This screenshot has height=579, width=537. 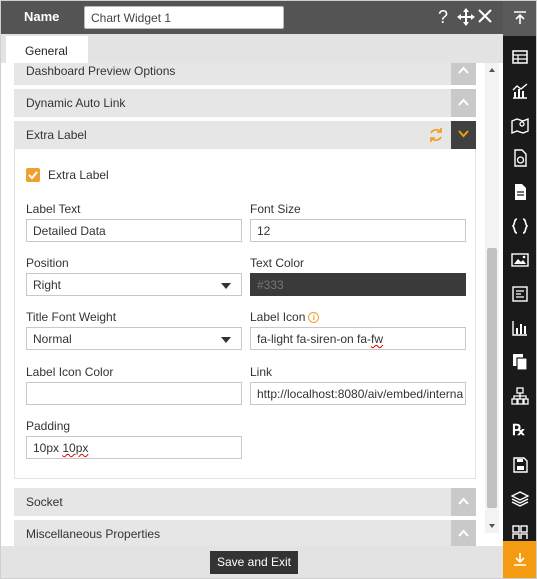 I want to click on scroll-bottom-icon, so click(x=520, y=559).